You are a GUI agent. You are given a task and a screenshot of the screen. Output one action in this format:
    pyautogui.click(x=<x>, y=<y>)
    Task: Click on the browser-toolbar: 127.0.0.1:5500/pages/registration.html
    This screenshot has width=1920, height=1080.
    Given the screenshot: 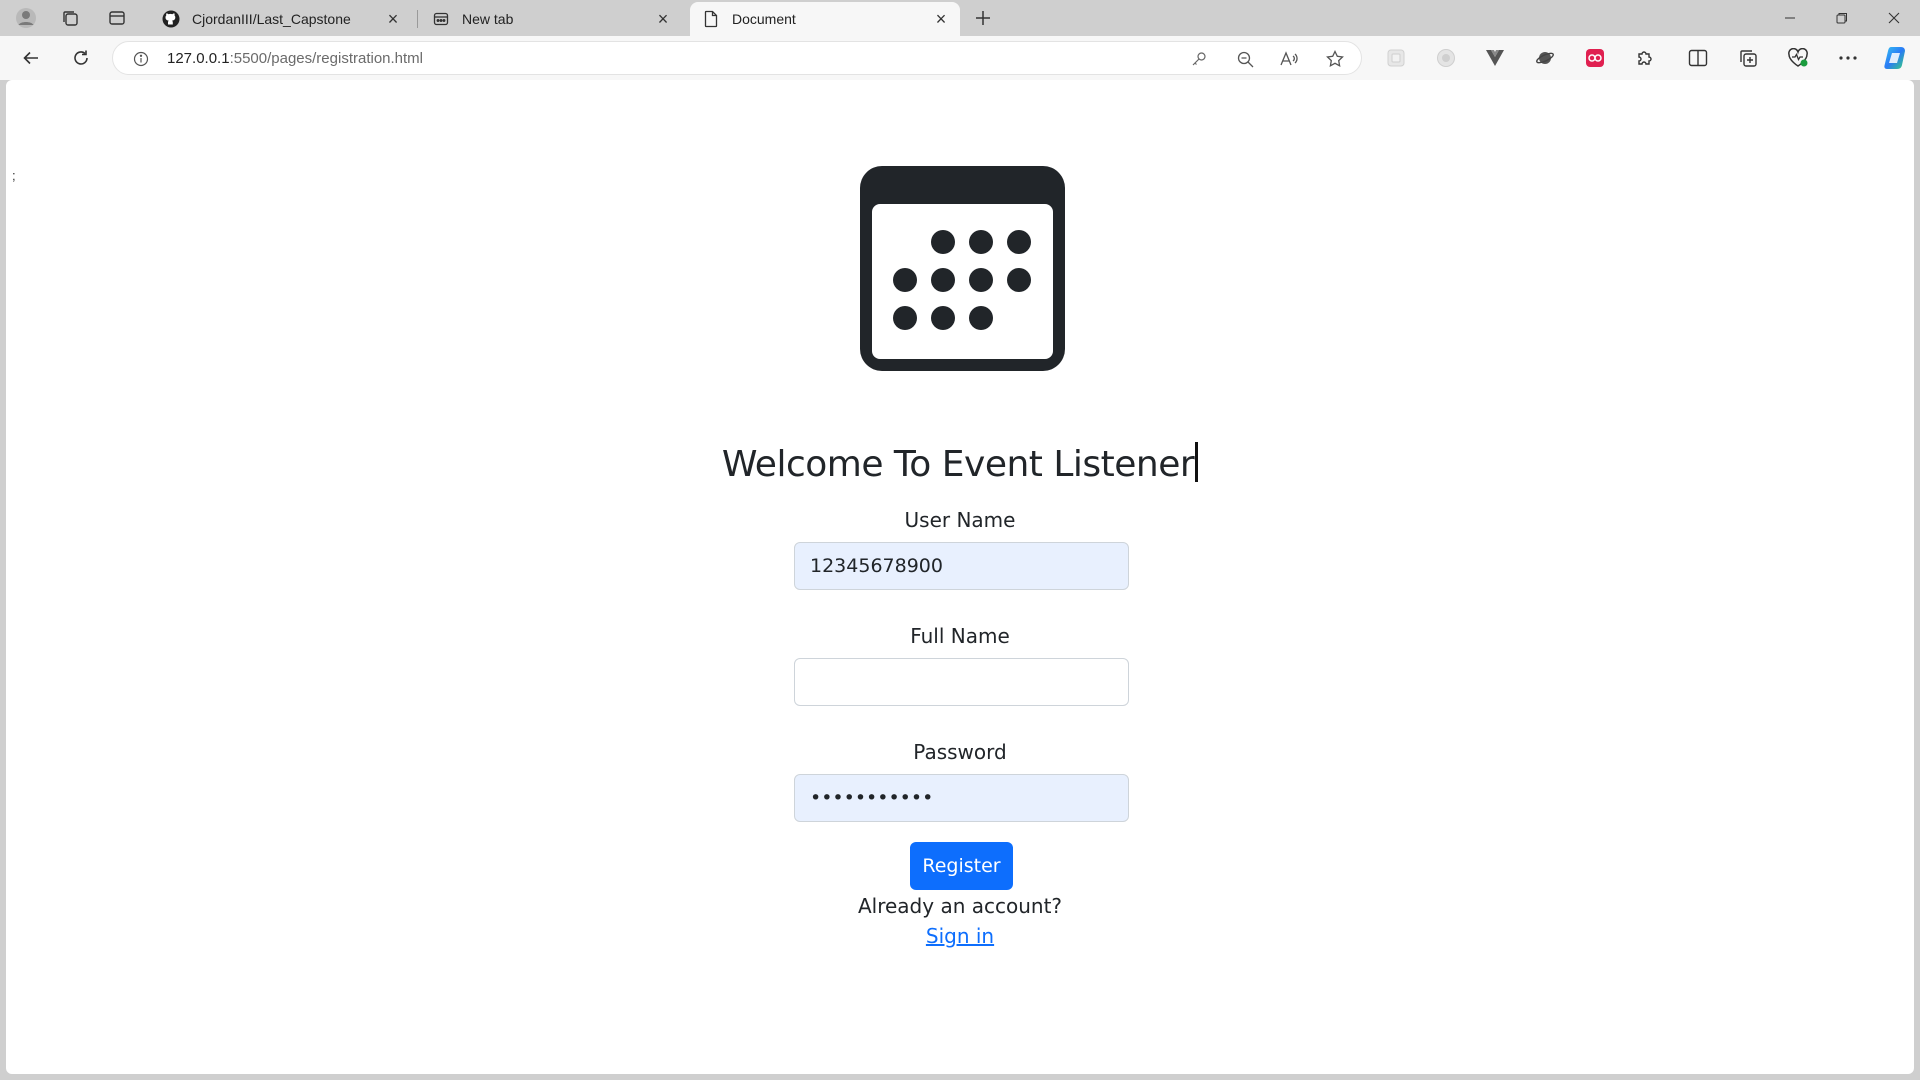 What is the action you would take?
    pyautogui.click(x=960, y=58)
    